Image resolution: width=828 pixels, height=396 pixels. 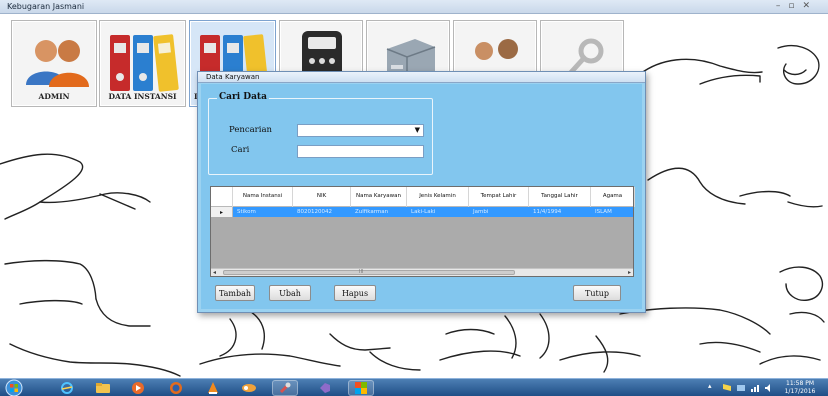 I want to click on tutup-button: Tutup, so click(x=597, y=293).